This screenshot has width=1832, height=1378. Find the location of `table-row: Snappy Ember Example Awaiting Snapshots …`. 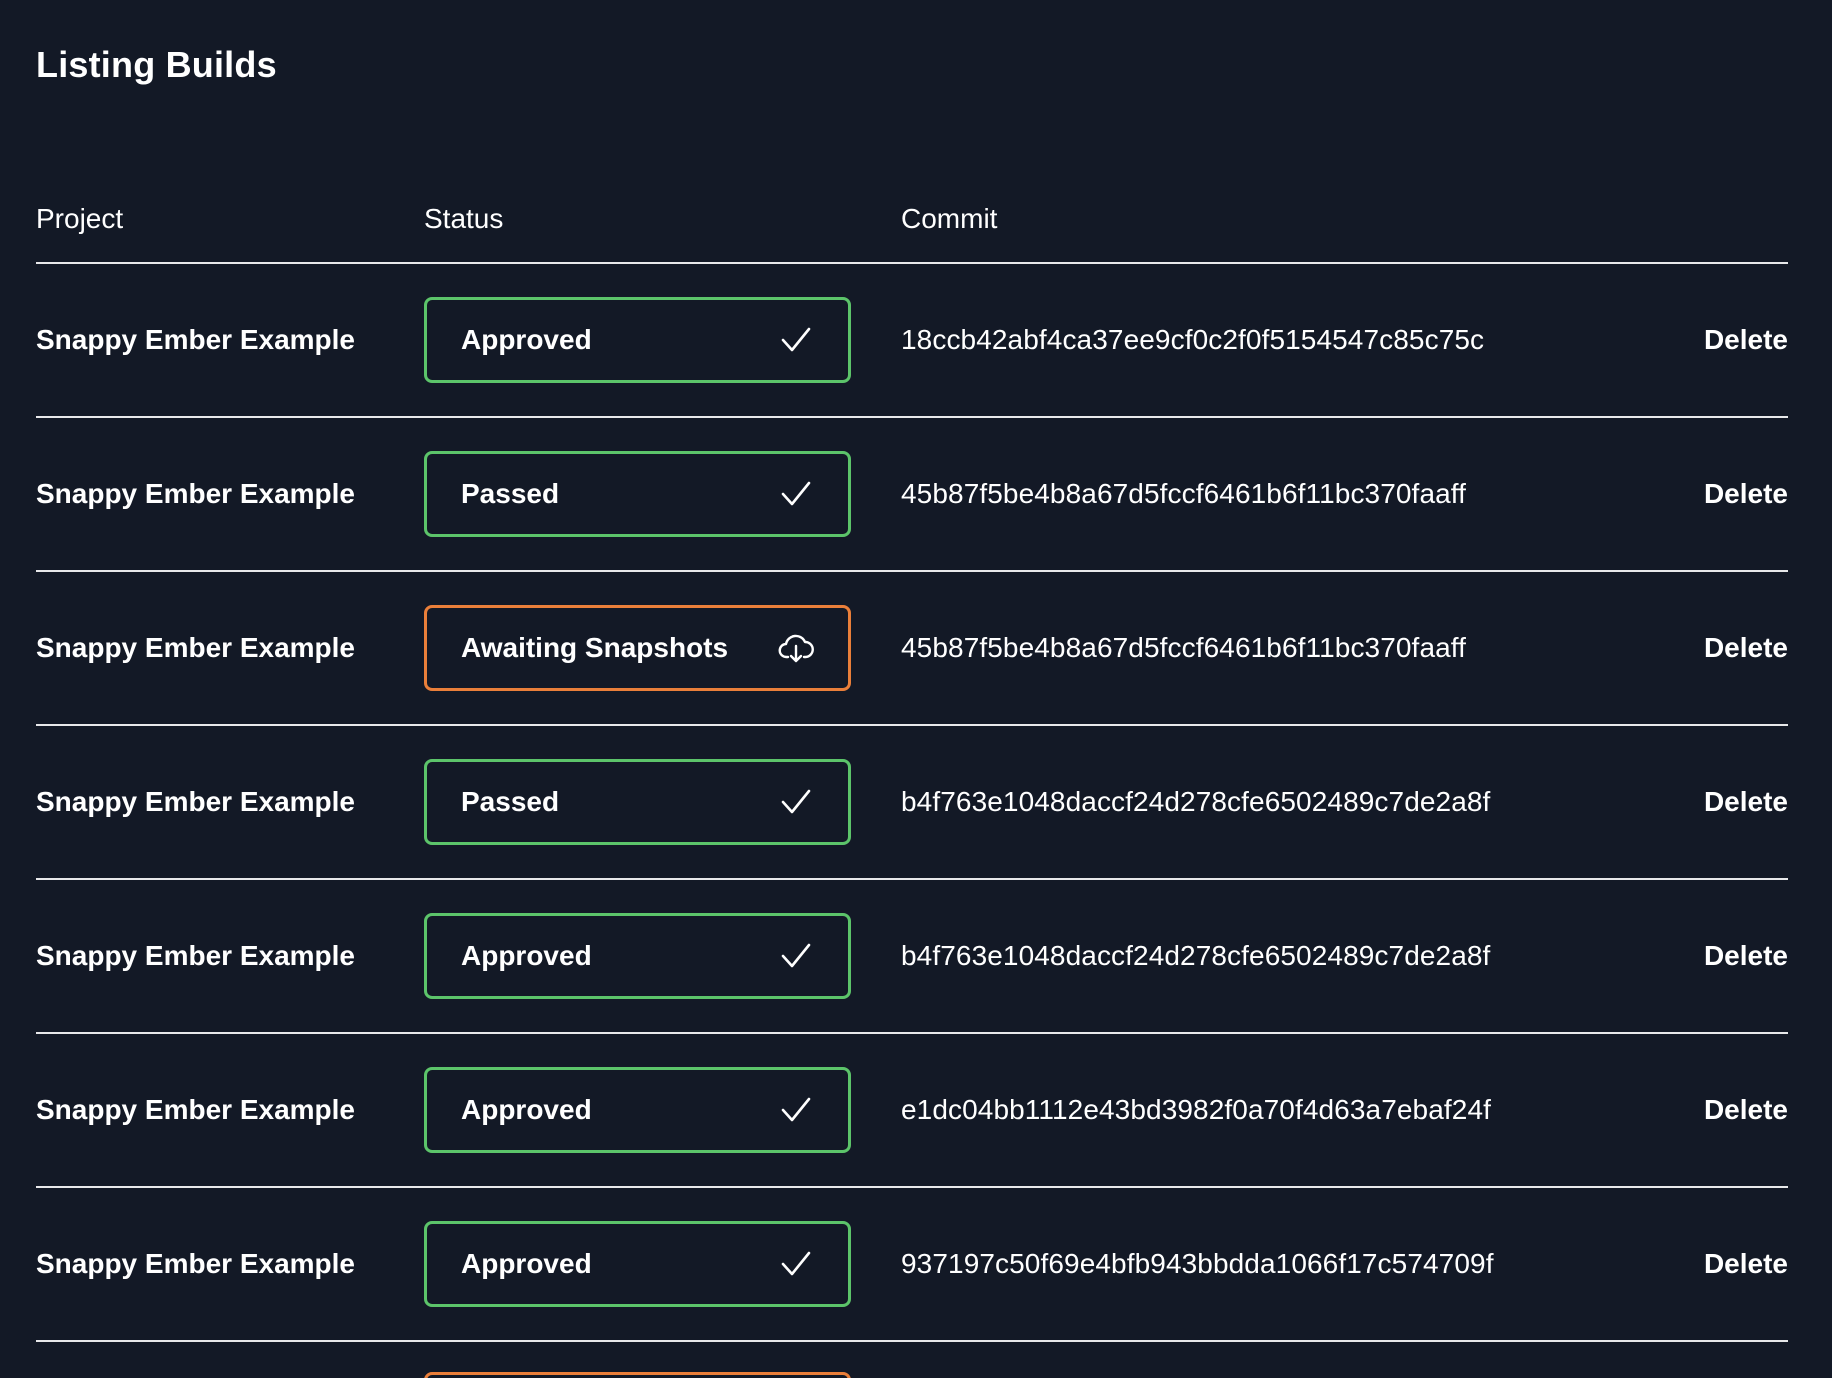

table-row: Snappy Ember Example Awaiting Snapshots … is located at coordinates (912, 649).